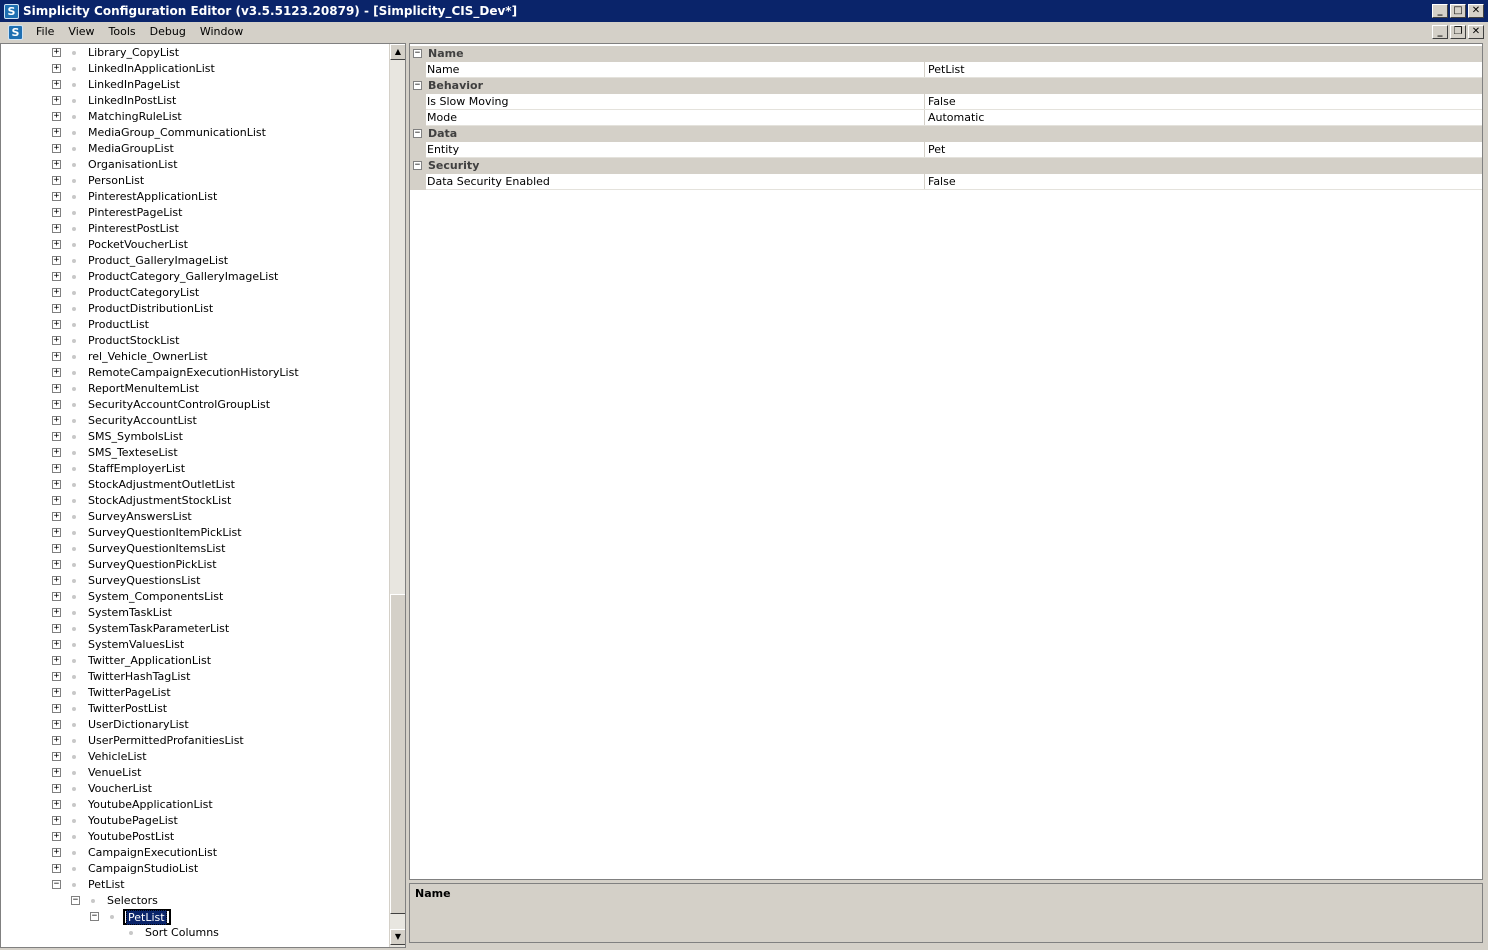  Describe the element at coordinates (195, 533) in the screenshot. I see `tree-node: + SurveyQuestionItemPickList` at that location.